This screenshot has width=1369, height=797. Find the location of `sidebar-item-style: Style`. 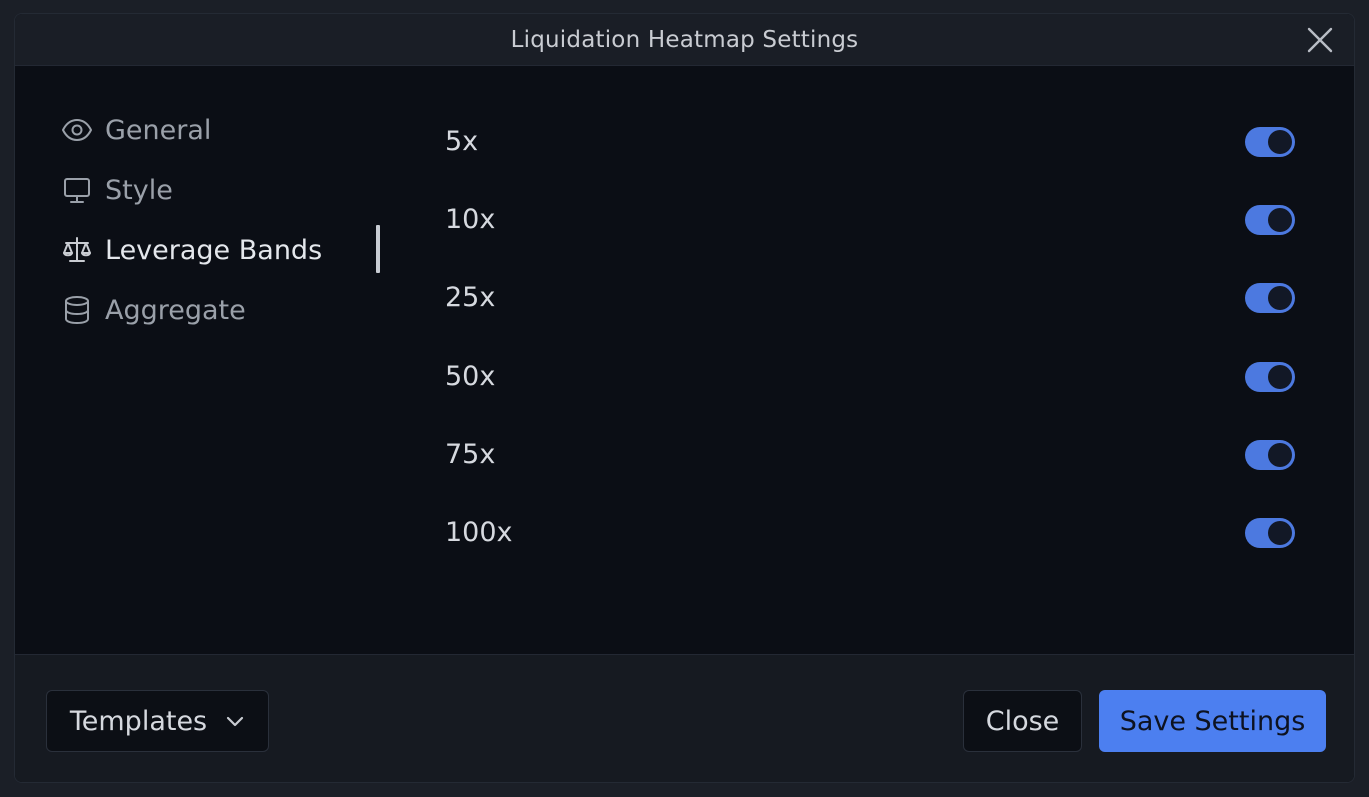

sidebar-item-style: Style is located at coordinates (117, 190).